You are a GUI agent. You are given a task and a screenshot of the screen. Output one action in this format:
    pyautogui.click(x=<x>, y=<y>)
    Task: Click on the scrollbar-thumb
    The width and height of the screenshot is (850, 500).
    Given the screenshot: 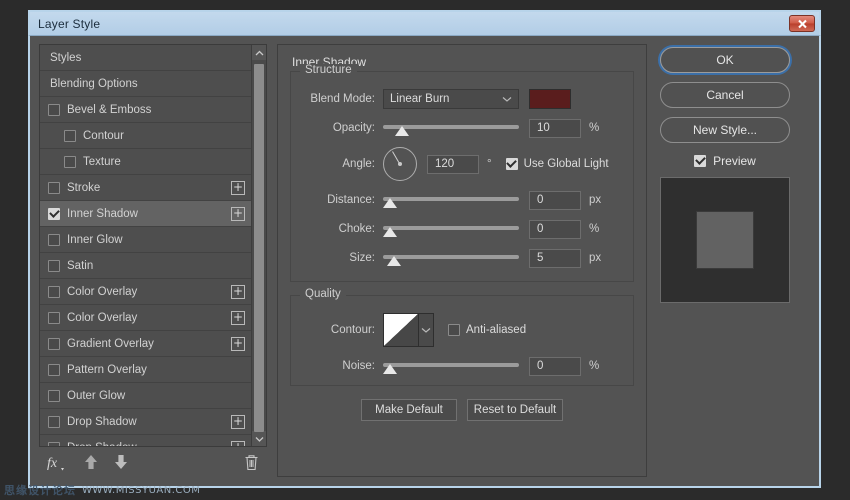 What is the action you would take?
    pyautogui.click(x=259, y=248)
    